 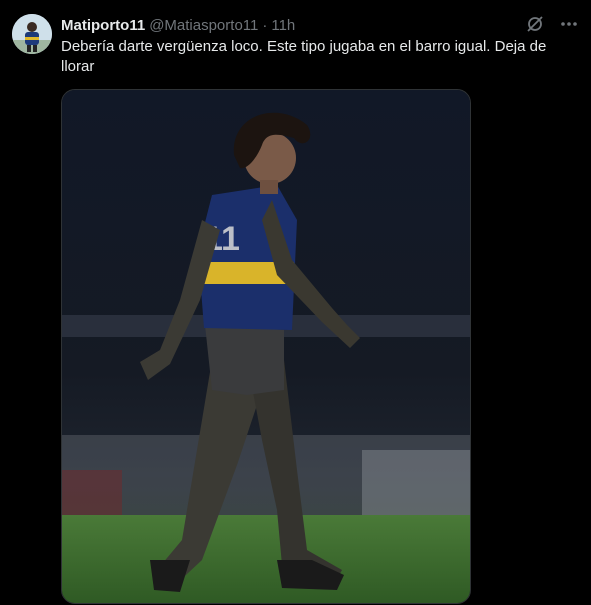 I want to click on author-handle: @Matiasporto11, so click(x=203, y=25).